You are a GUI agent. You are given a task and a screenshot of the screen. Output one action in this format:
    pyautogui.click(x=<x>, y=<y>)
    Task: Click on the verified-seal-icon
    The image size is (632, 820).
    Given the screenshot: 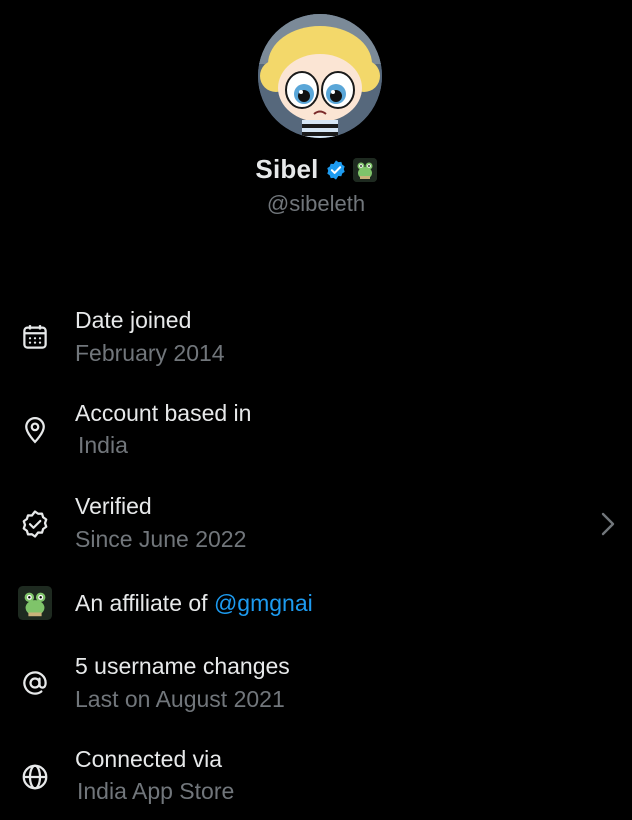 What is the action you would take?
    pyautogui.click(x=35, y=524)
    